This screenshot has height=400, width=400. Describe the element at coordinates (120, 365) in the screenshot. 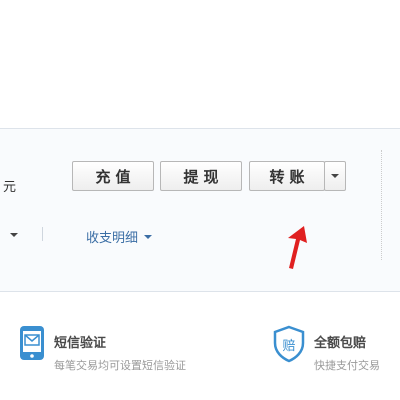

I see `sms-verification-desc: 每笔交易均可设置短信验证` at that location.